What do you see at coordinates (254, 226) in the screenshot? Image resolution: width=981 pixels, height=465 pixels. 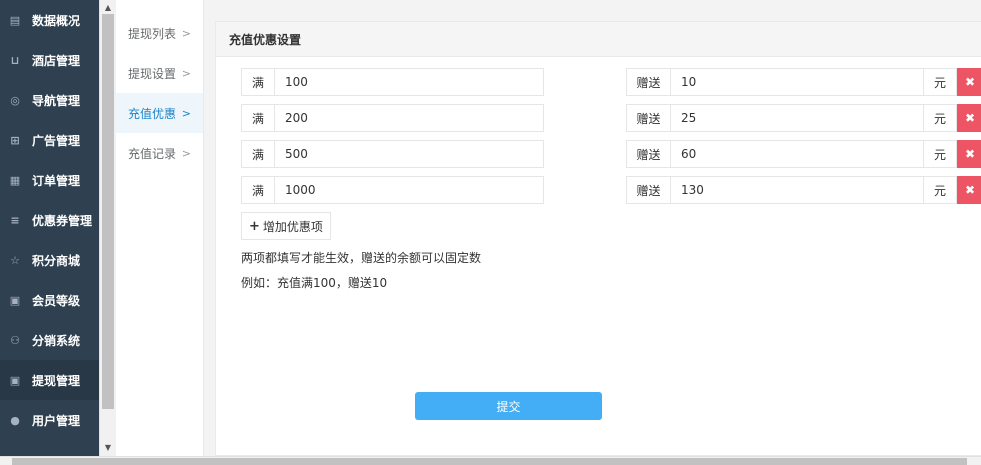 I see `plus-icon: +` at bounding box center [254, 226].